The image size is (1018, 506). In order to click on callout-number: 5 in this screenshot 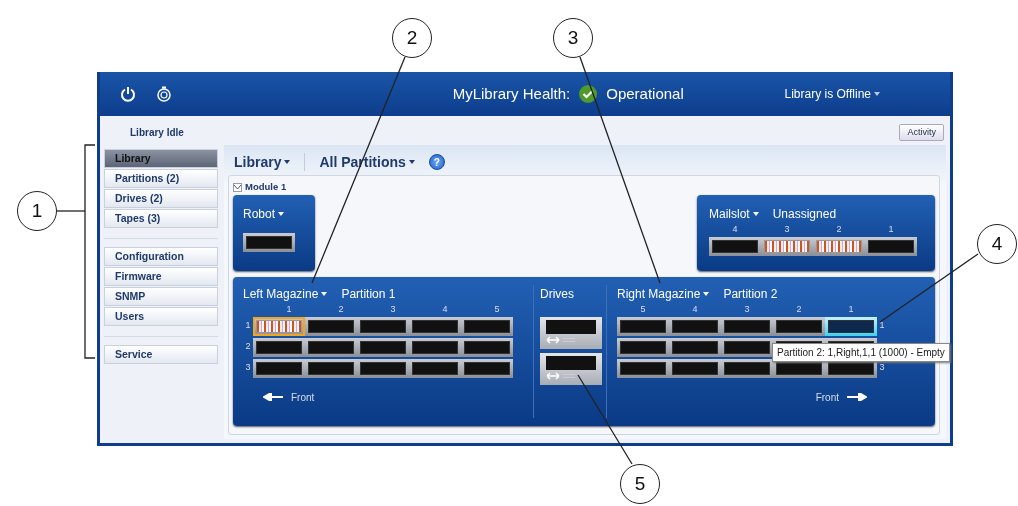, I will do `click(640, 484)`.